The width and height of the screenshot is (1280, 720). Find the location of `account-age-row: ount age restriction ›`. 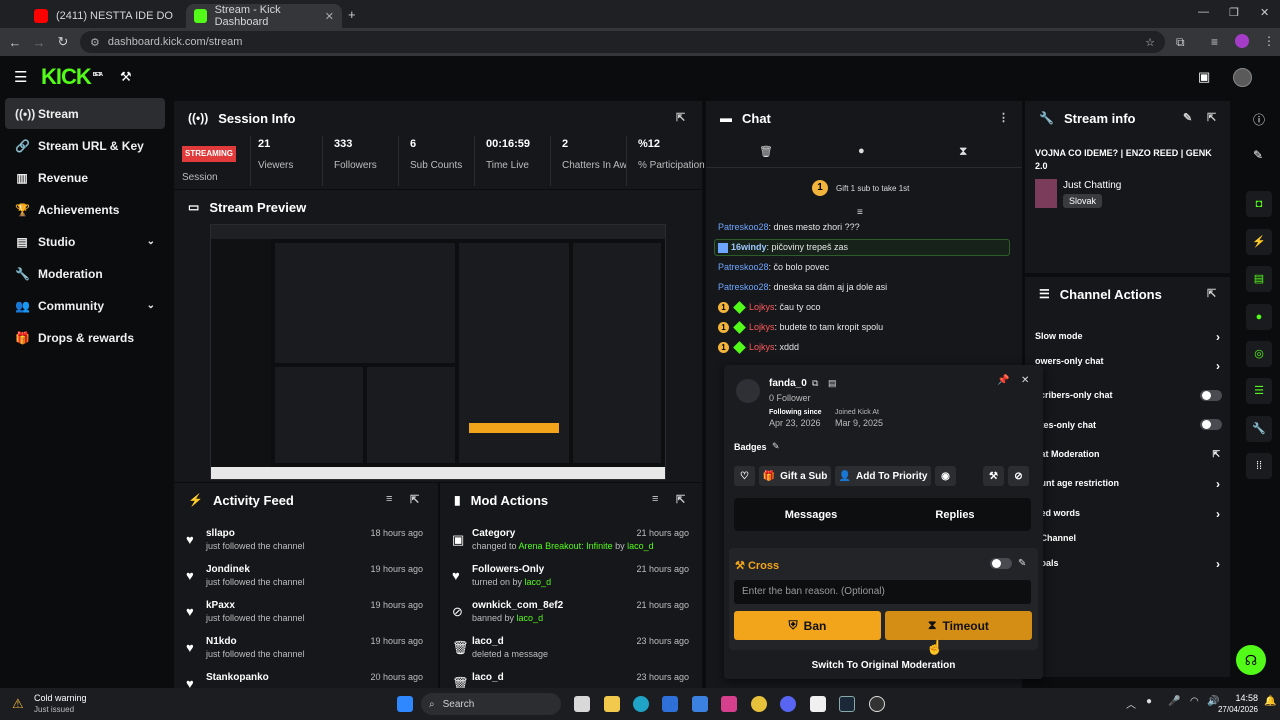

account-age-row: ount age restriction › is located at coordinates (1132, 484).